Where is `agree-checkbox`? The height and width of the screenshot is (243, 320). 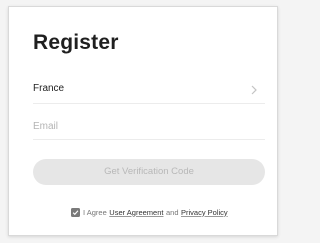 agree-checkbox is located at coordinates (75, 212).